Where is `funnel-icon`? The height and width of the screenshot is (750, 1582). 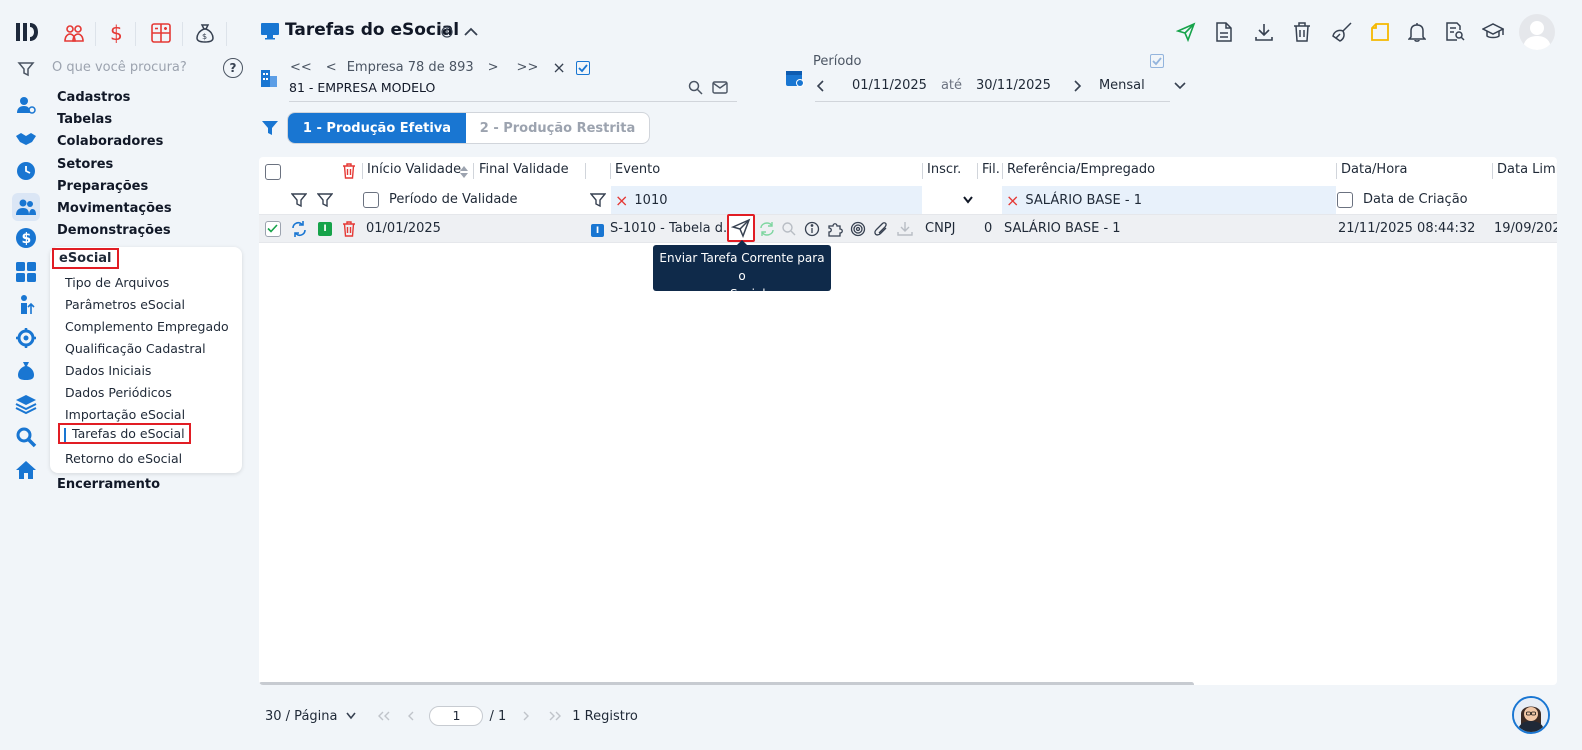 funnel-icon is located at coordinates (270, 128).